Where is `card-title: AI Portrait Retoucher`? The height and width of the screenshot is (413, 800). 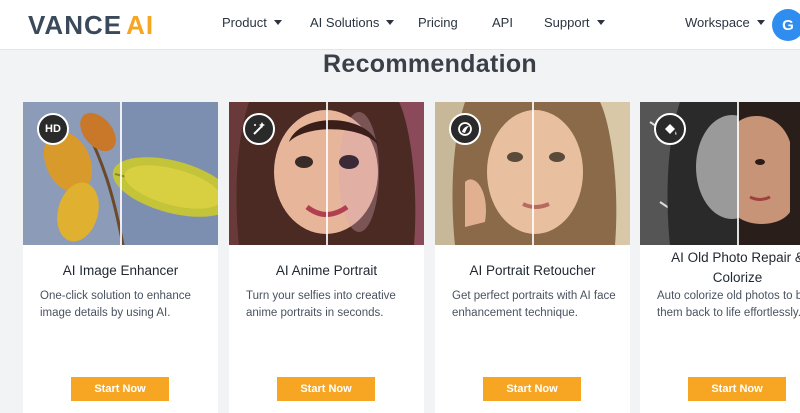 card-title: AI Portrait Retoucher is located at coordinates (532, 270).